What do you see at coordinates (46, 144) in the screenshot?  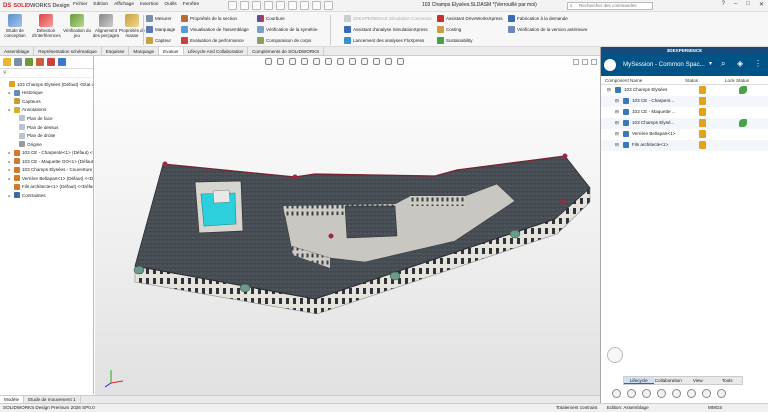 I see `tree-item: Origine` at bounding box center [46, 144].